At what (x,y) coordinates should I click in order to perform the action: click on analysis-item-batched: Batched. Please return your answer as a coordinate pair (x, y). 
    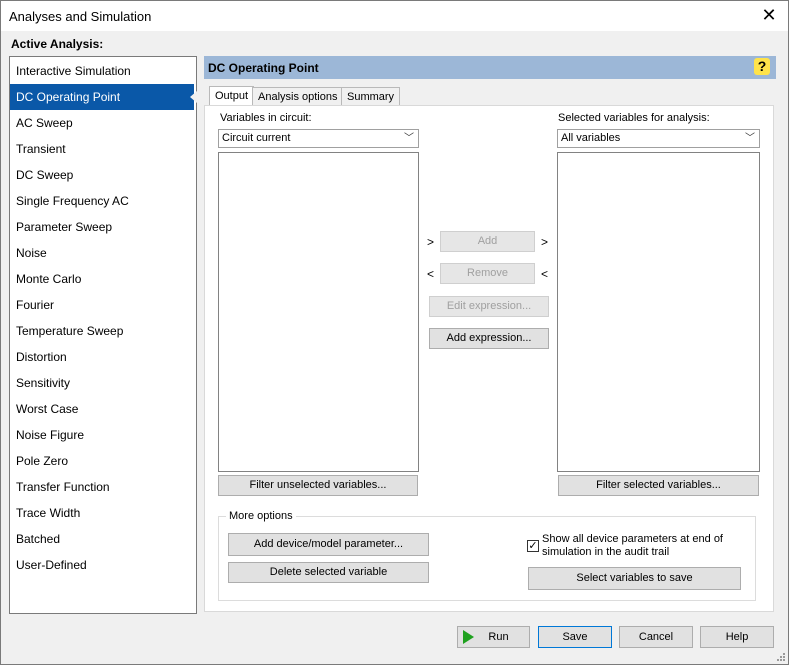
    Looking at the image, I should click on (102, 539).